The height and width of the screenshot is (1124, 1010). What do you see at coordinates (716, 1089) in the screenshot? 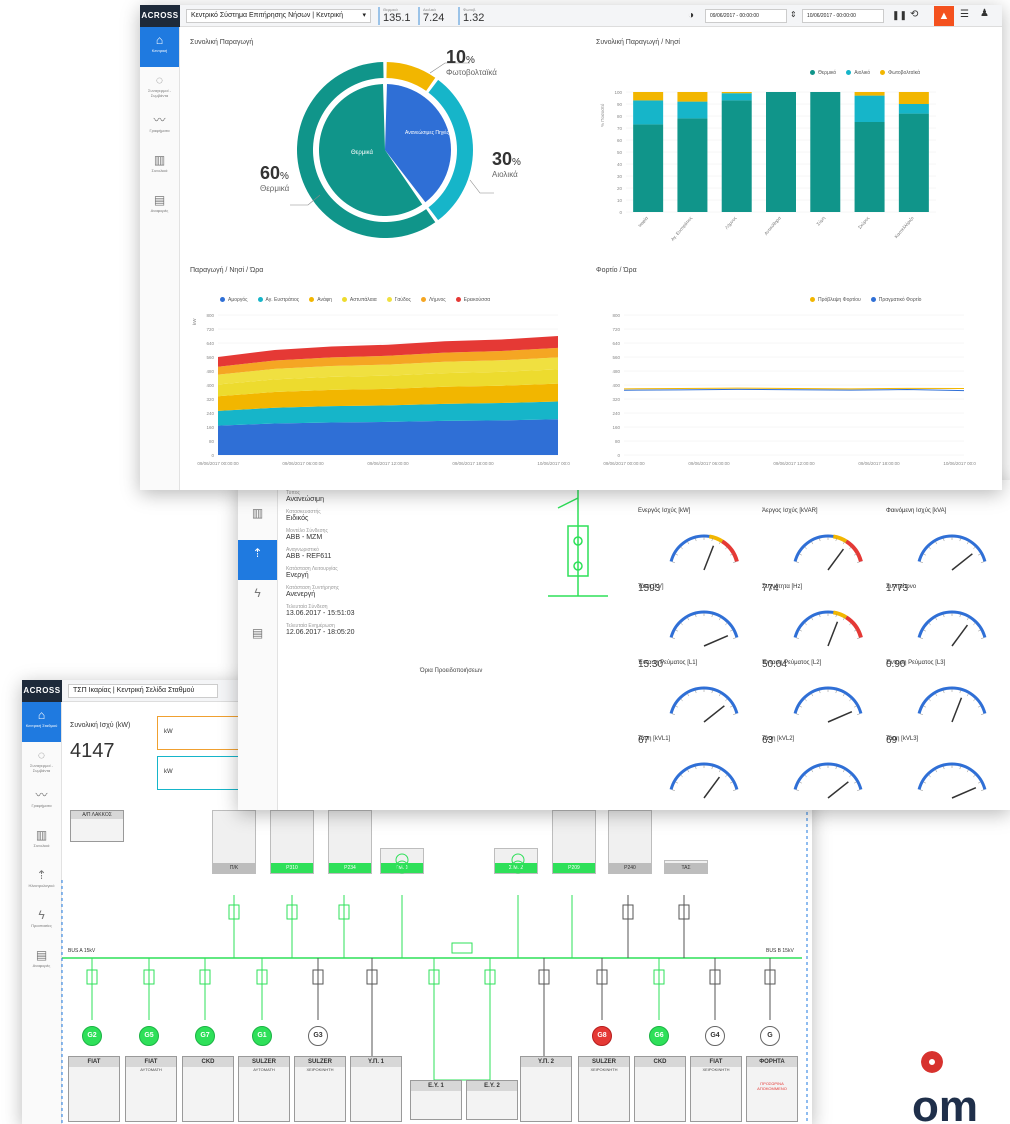
I see `unit-card: FIAT ΧΕΙΡΟΚΙΝΗΤΗ` at bounding box center [716, 1089].